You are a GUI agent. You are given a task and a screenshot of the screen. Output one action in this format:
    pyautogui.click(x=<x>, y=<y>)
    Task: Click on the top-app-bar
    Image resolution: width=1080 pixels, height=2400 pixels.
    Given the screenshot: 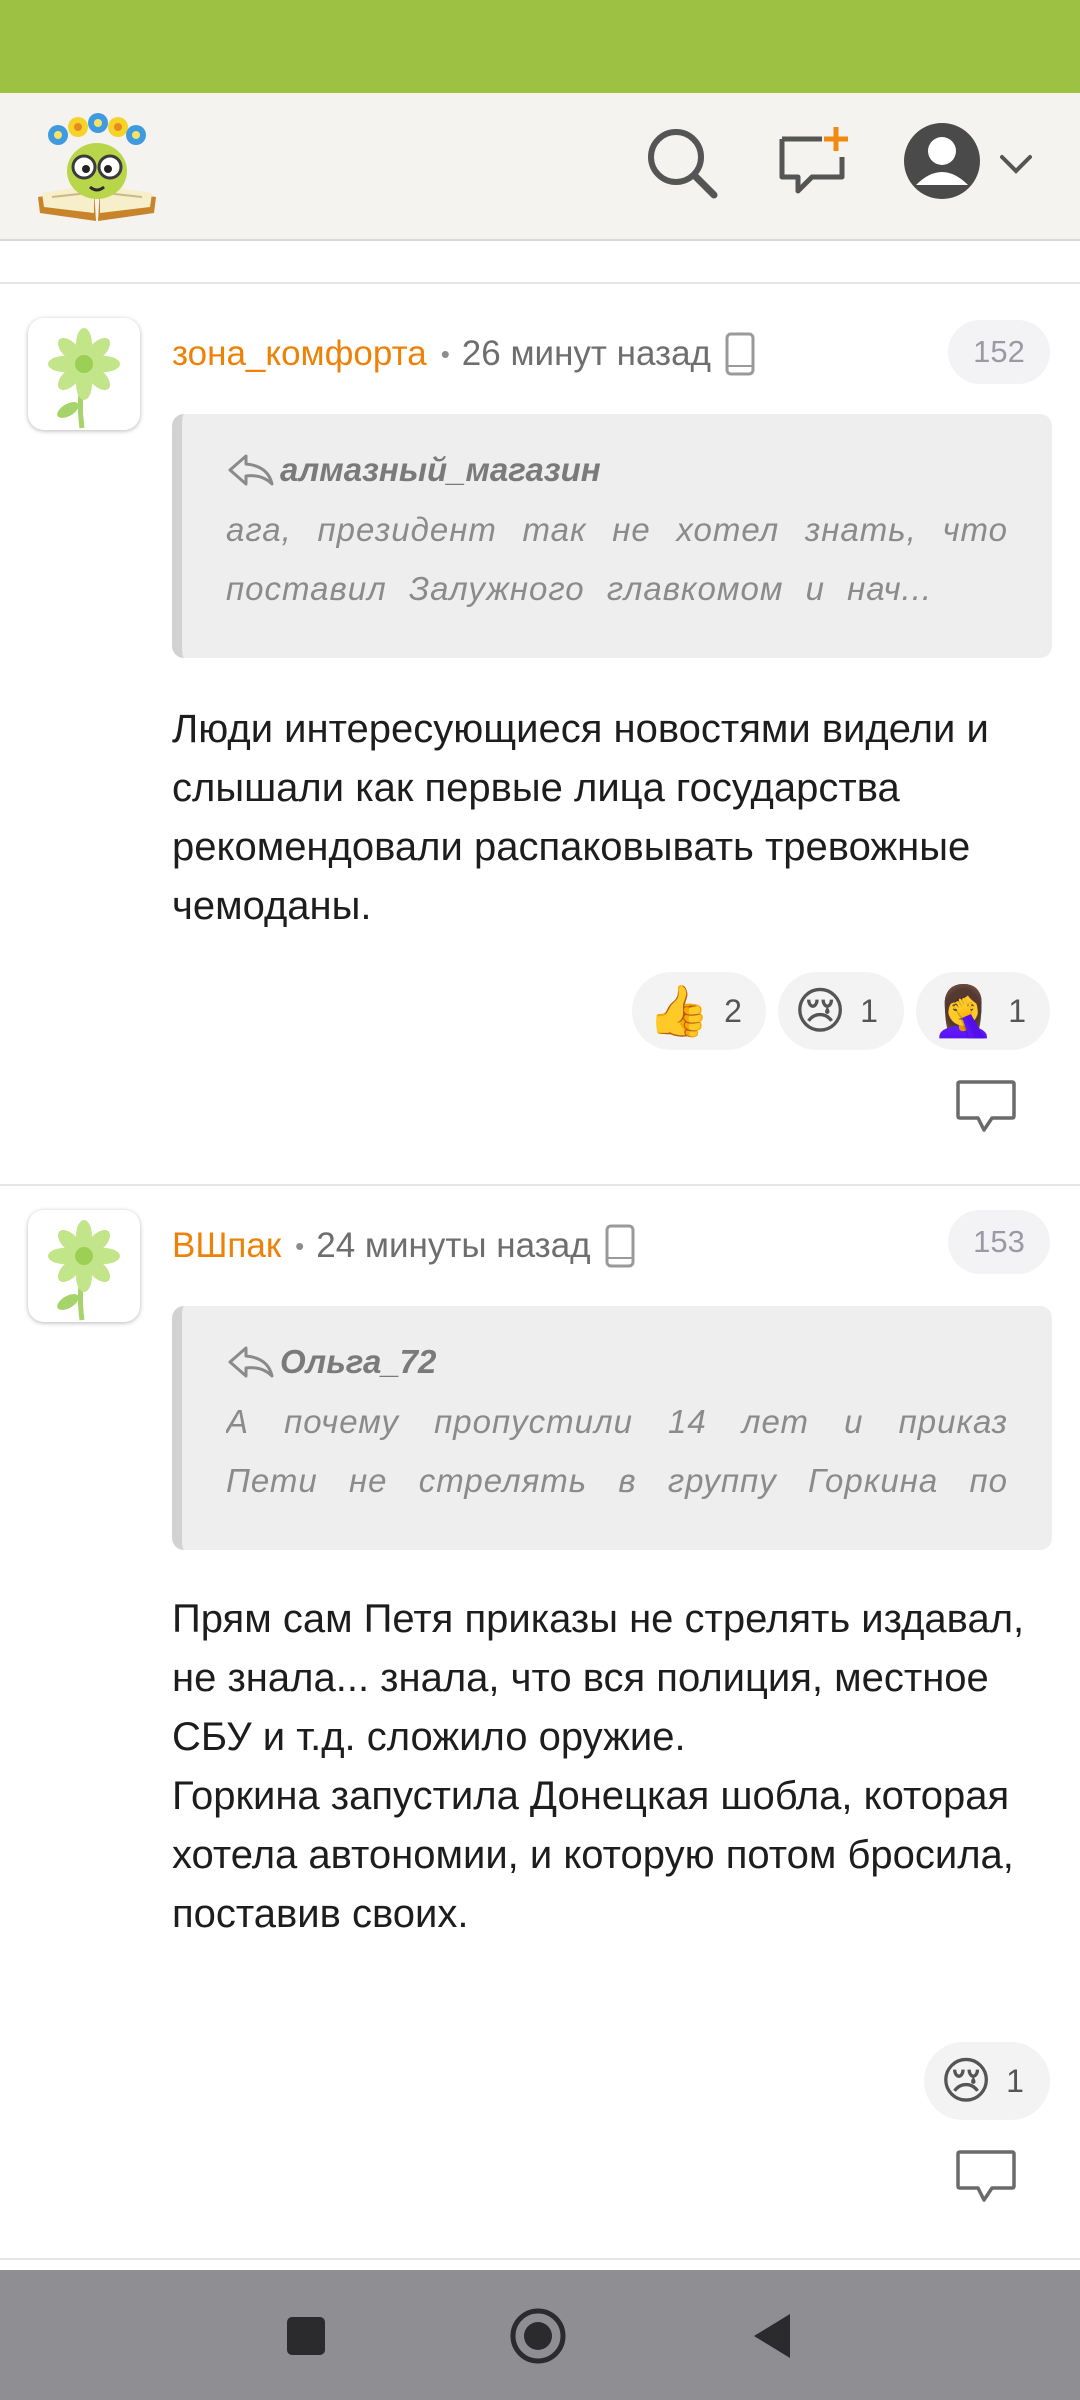 What is the action you would take?
    pyautogui.click(x=540, y=167)
    